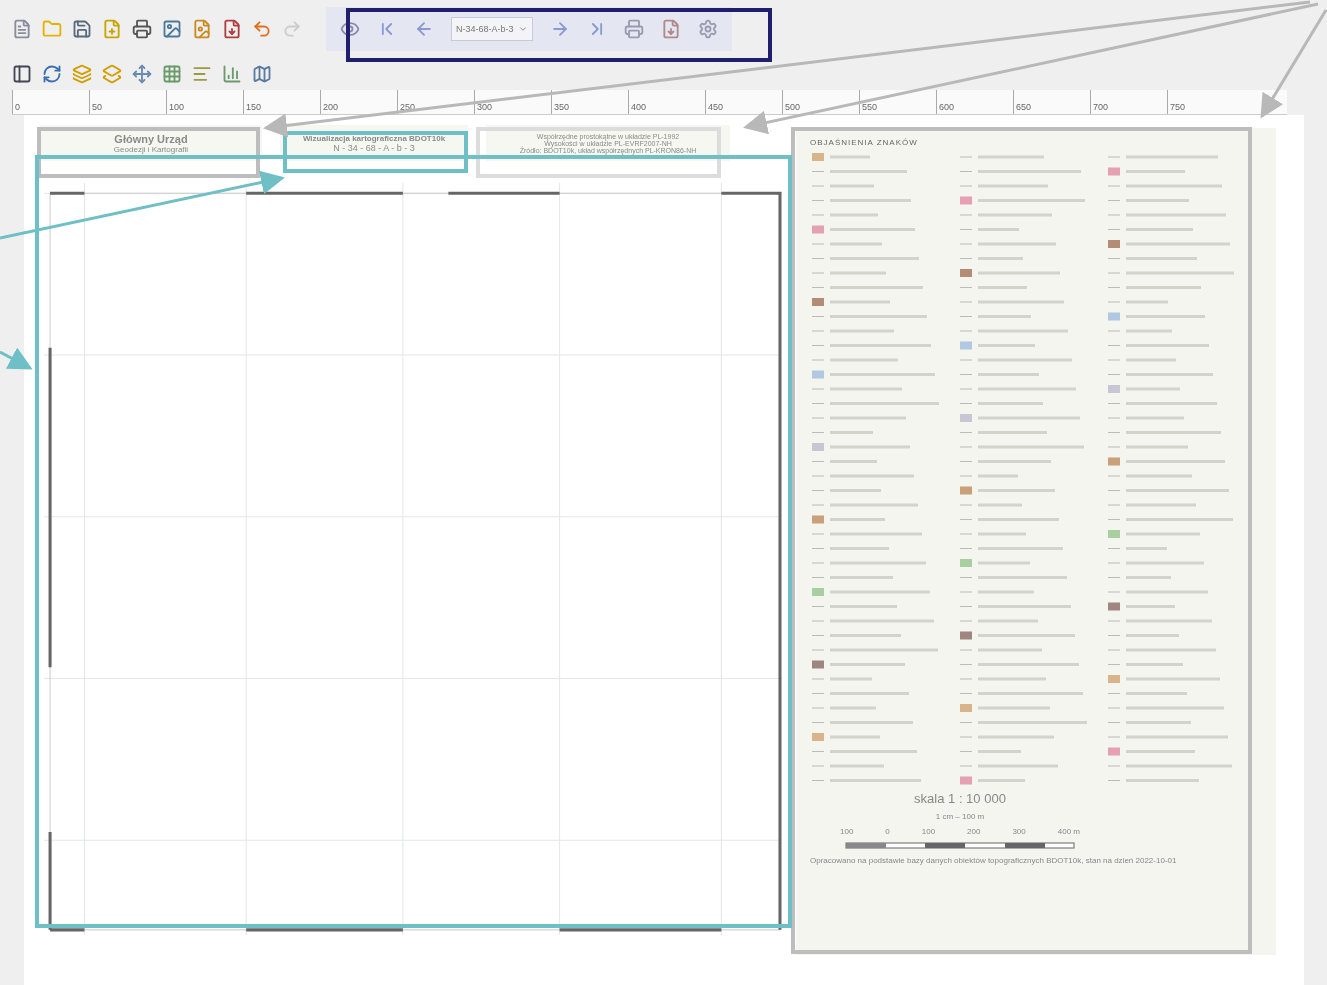 The height and width of the screenshot is (985, 1327). Describe the element at coordinates (142, 74) in the screenshot. I see `move-icon` at that location.